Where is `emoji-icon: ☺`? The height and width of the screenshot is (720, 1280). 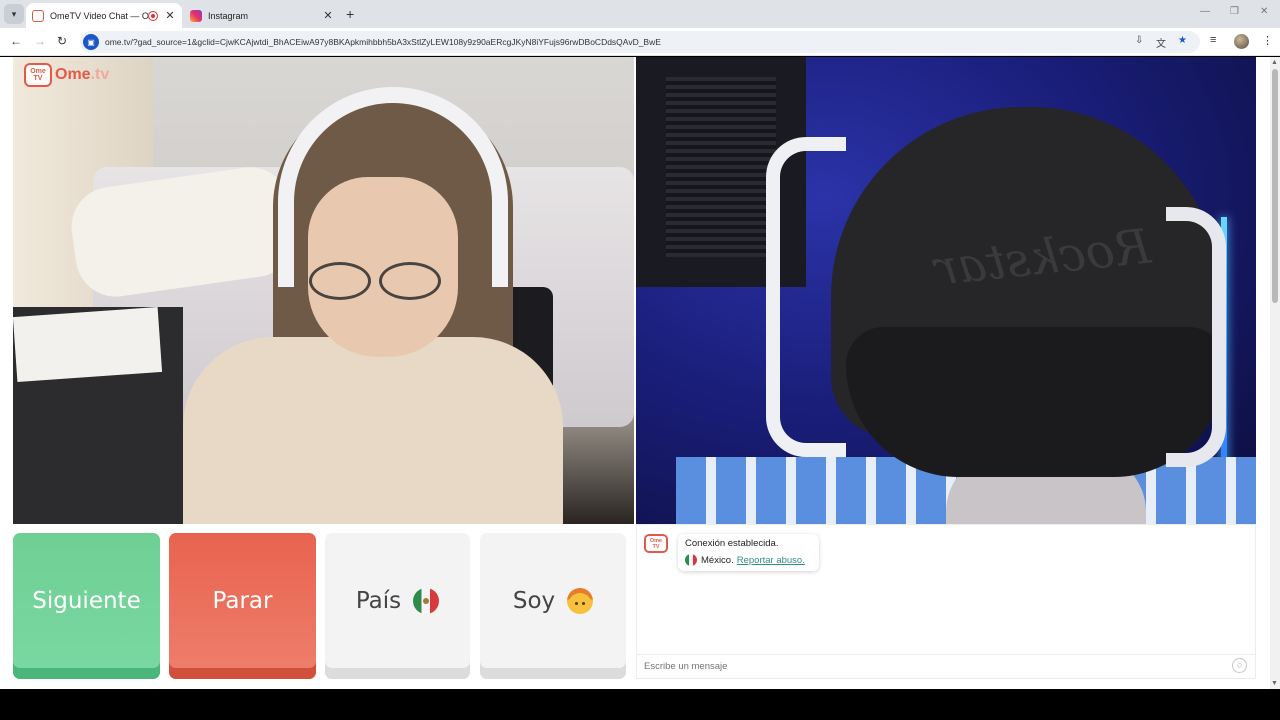 emoji-icon: ☺ is located at coordinates (1239, 665).